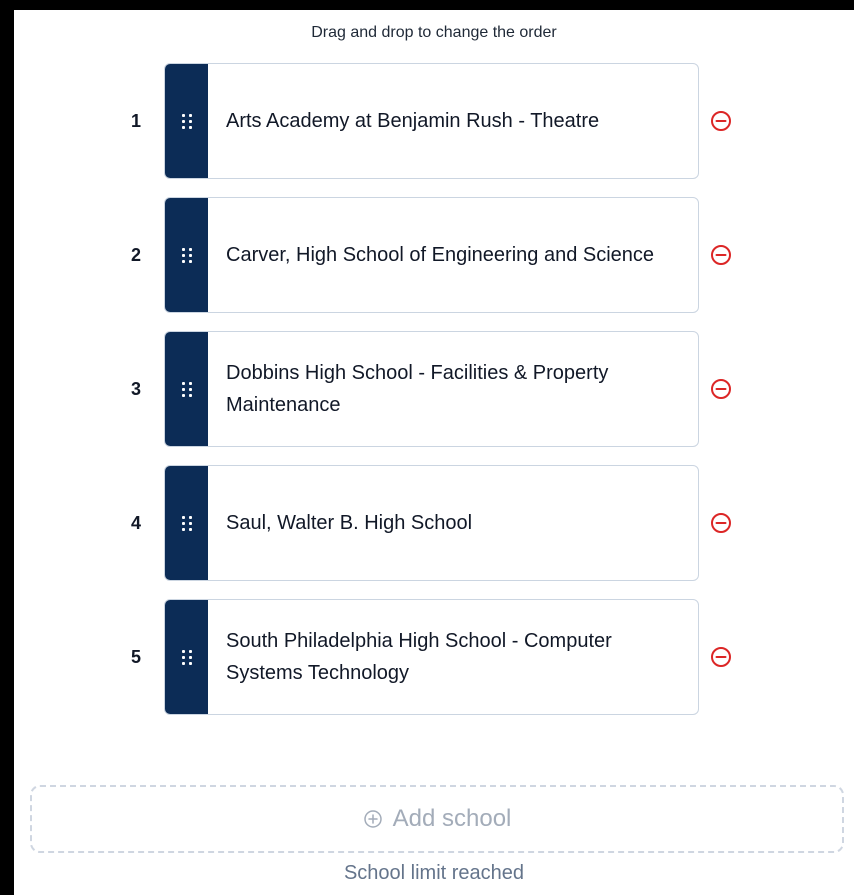  I want to click on add-school-button: Add school, so click(437, 819).